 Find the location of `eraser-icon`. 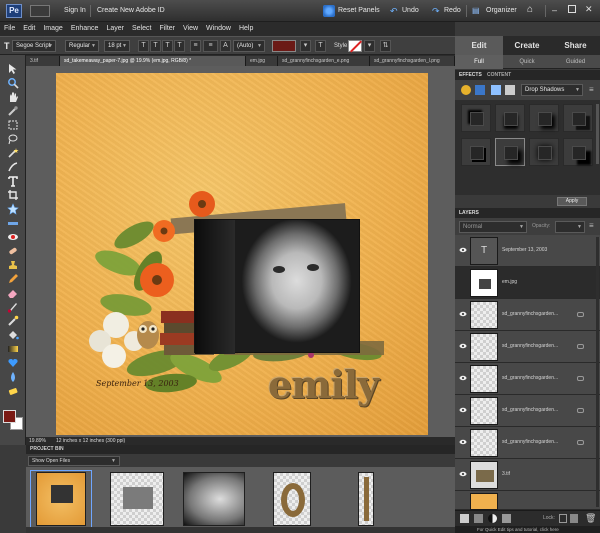

eraser-icon is located at coordinates (13, 293).